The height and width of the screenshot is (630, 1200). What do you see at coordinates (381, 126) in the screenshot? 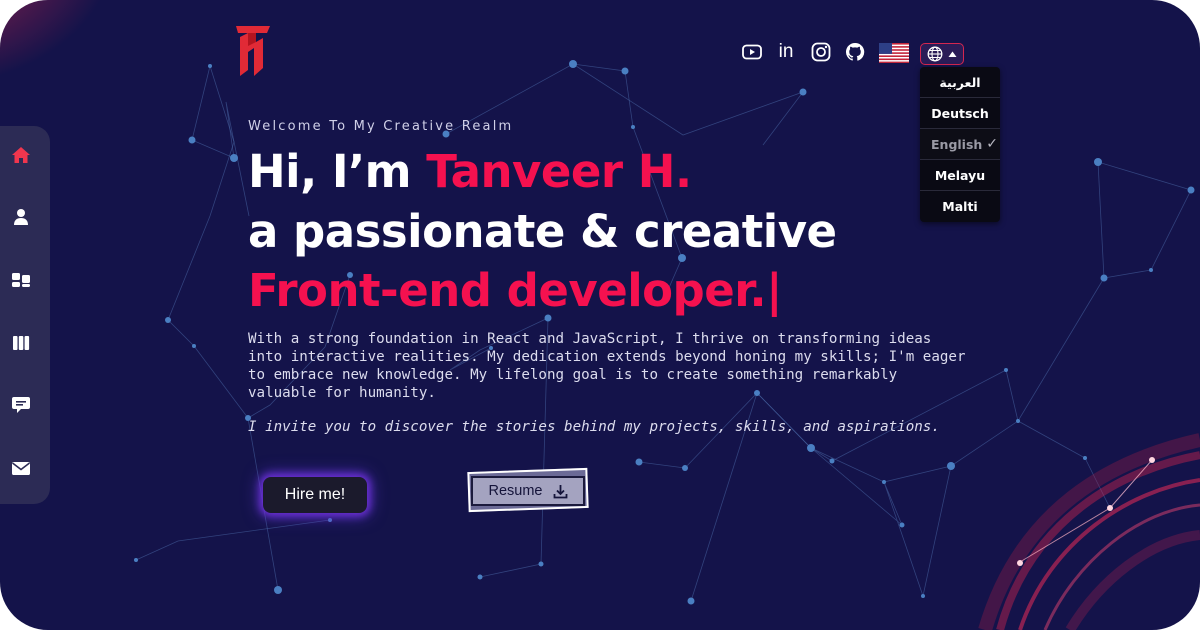
I see `welcome-tagline: Welcome To My Creative Realm` at bounding box center [381, 126].